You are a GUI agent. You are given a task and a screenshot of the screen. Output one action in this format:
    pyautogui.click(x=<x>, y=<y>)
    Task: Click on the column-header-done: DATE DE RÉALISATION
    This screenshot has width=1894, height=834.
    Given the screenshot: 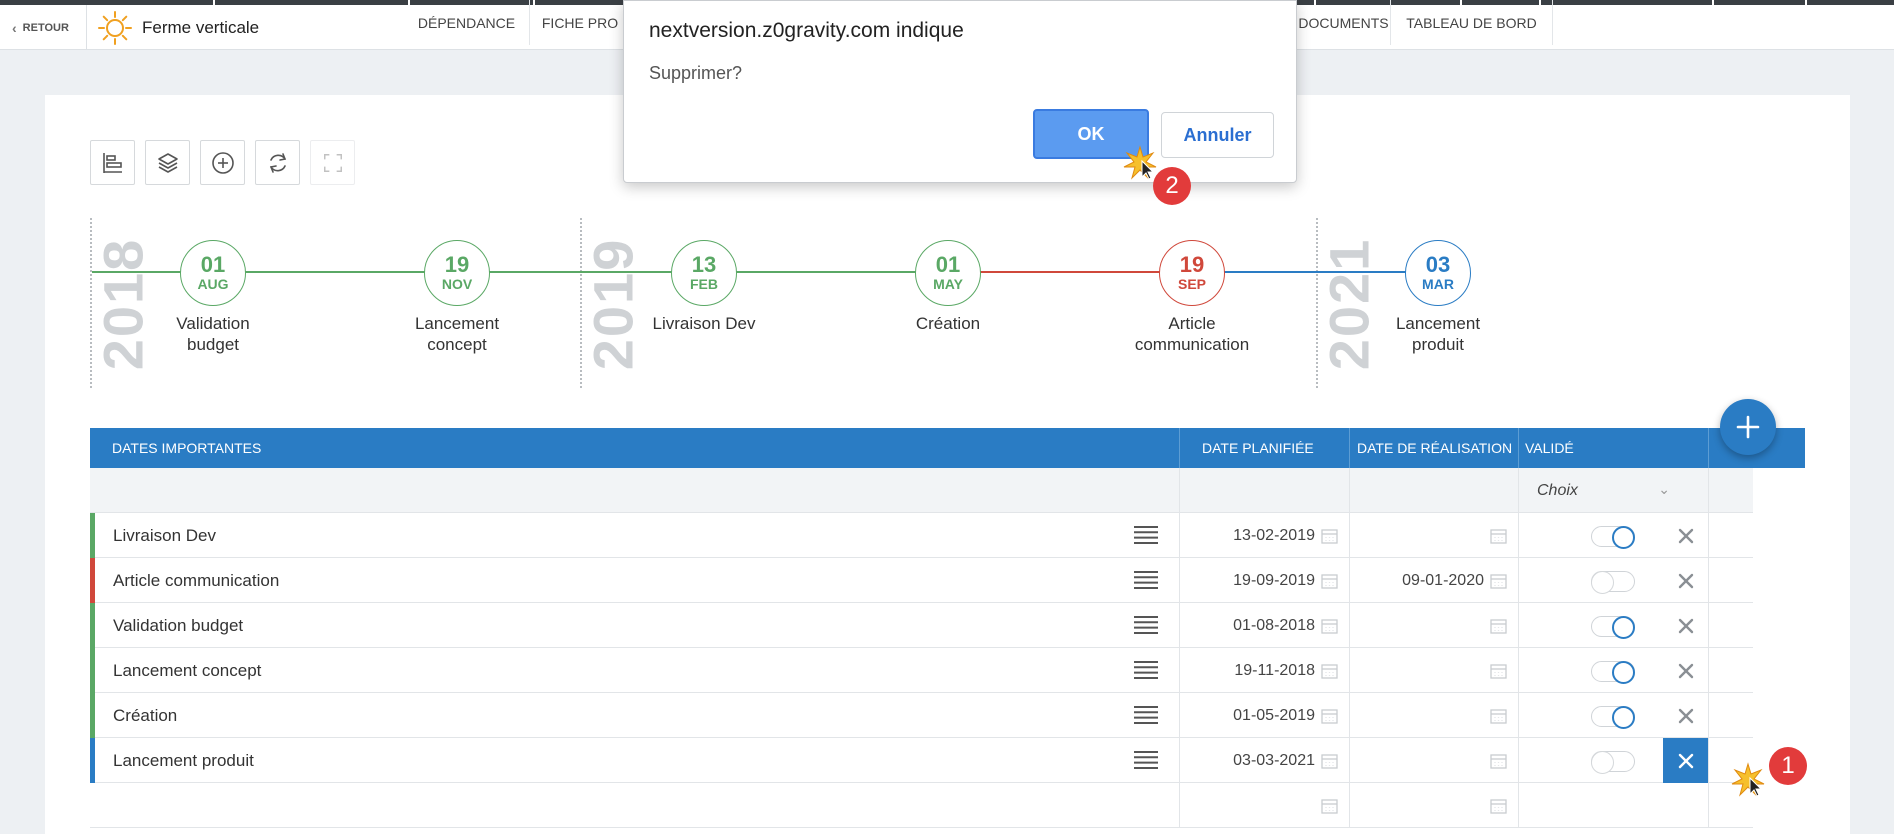 What is the action you would take?
    pyautogui.click(x=1434, y=448)
    